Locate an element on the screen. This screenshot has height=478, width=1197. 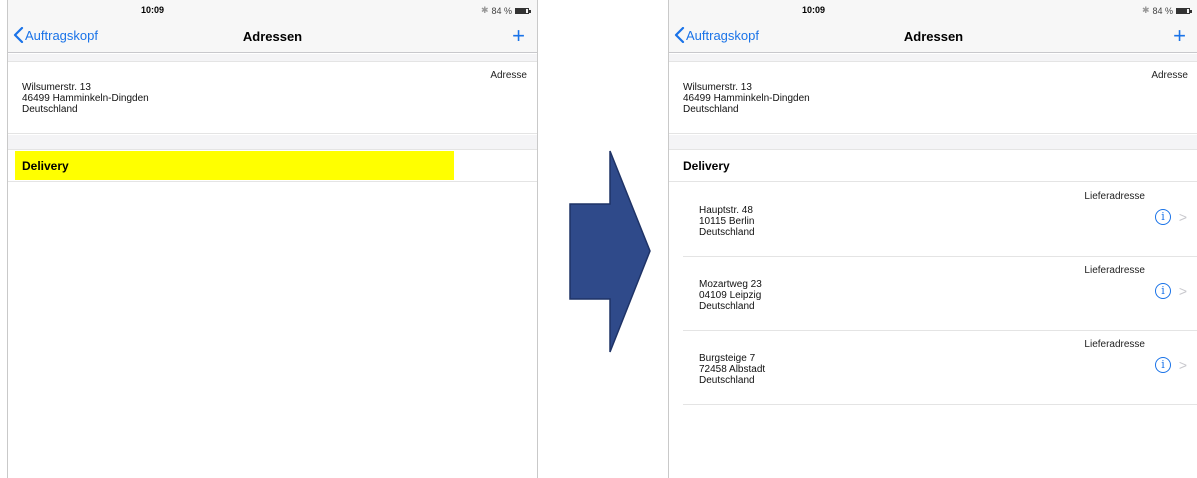
address-city: 72458 Albstadt is located at coordinates (732, 369).